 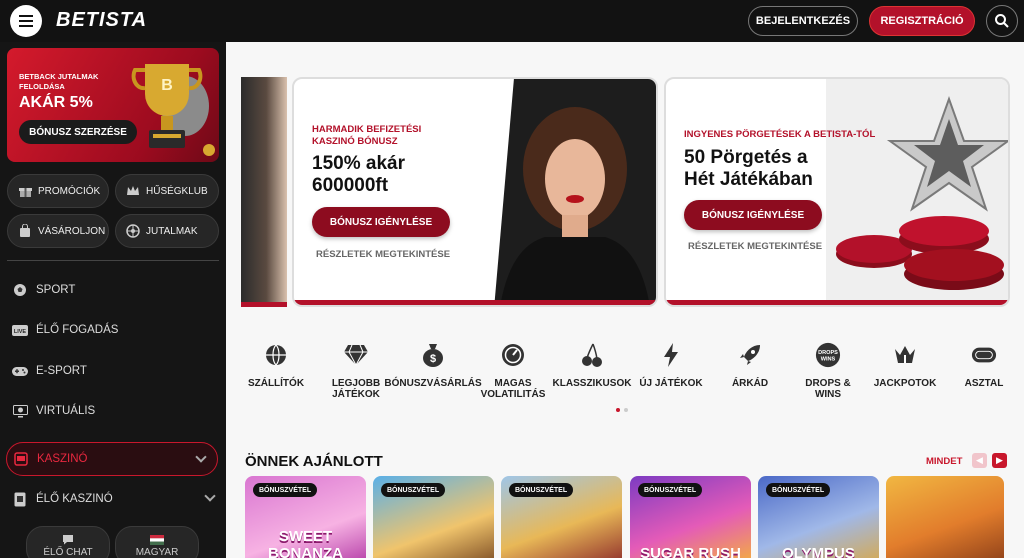 I want to click on hamburger-menu-button, so click(x=26, y=21).